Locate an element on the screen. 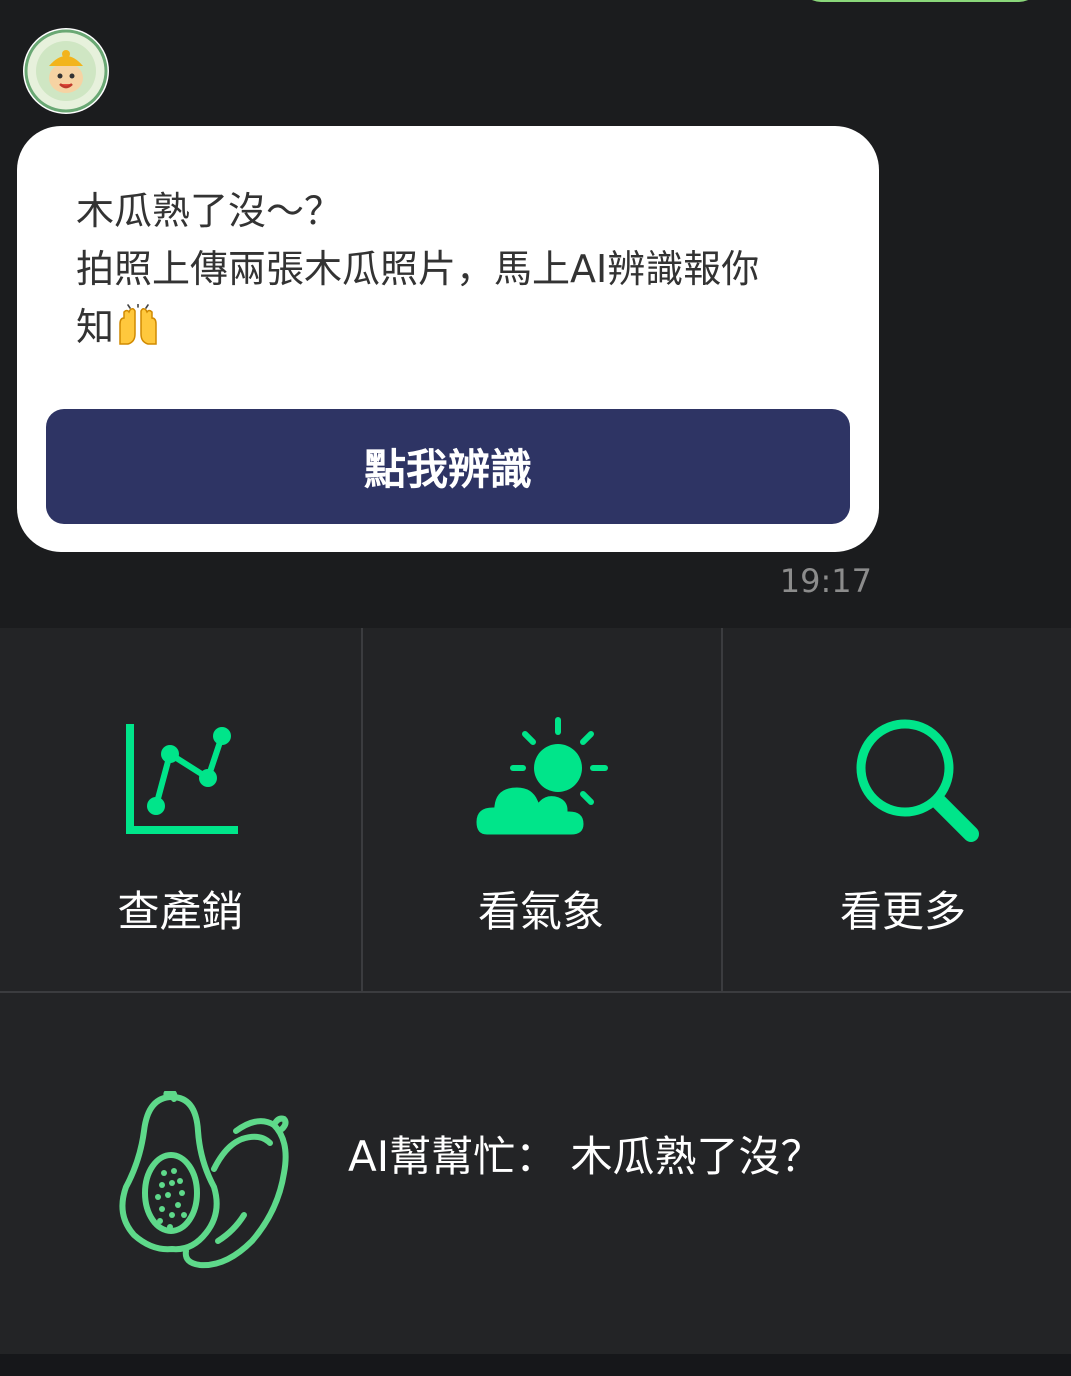  message-text: 木瓜熟了沒～？ 拍照上傳兩張木瓜照片，馬上AI辨識報你 知 is located at coordinates (446, 269).